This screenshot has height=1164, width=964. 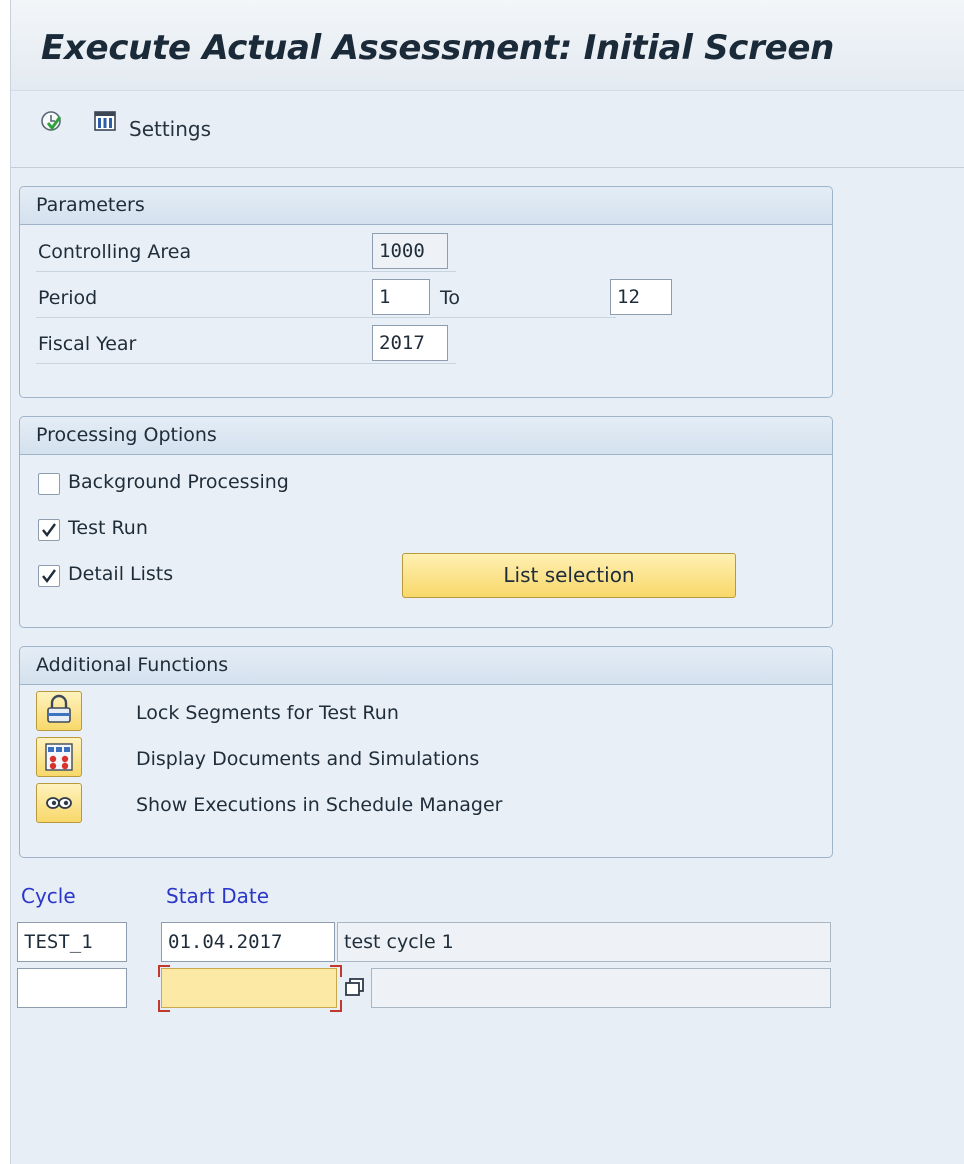 What do you see at coordinates (426, 666) in the screenshot?
I see `additional-functions-heading: Additional Functions` at bounding box center [426, 666].